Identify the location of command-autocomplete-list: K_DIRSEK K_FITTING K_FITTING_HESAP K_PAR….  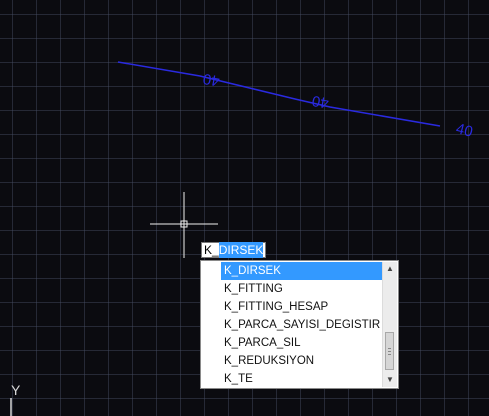
(299, 324).